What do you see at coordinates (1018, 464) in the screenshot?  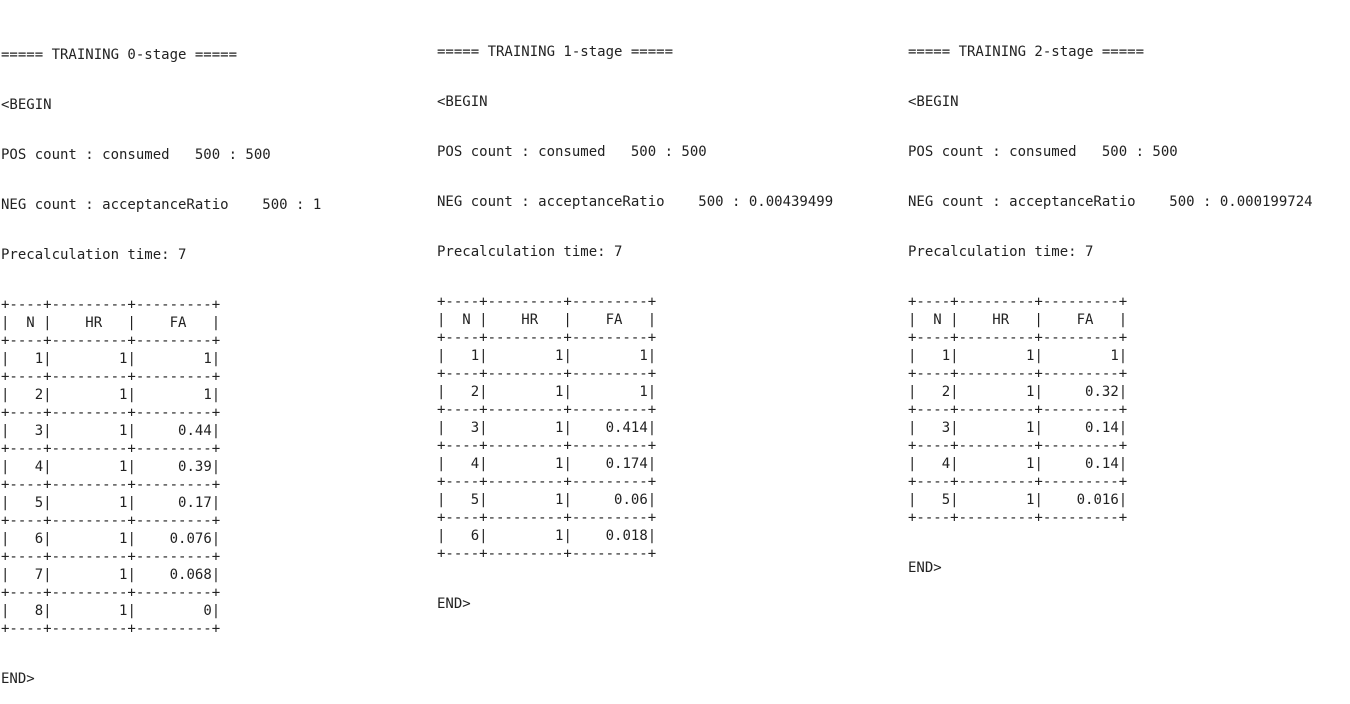 I see `table-row: | 4| 1| 0.14|` at bounding box center [1018, 464].